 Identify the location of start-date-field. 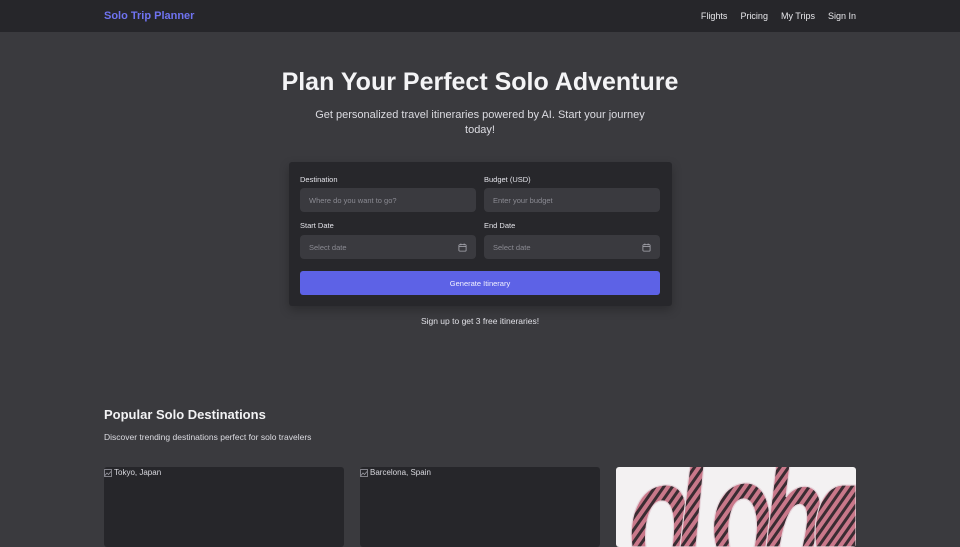
(388, 247).